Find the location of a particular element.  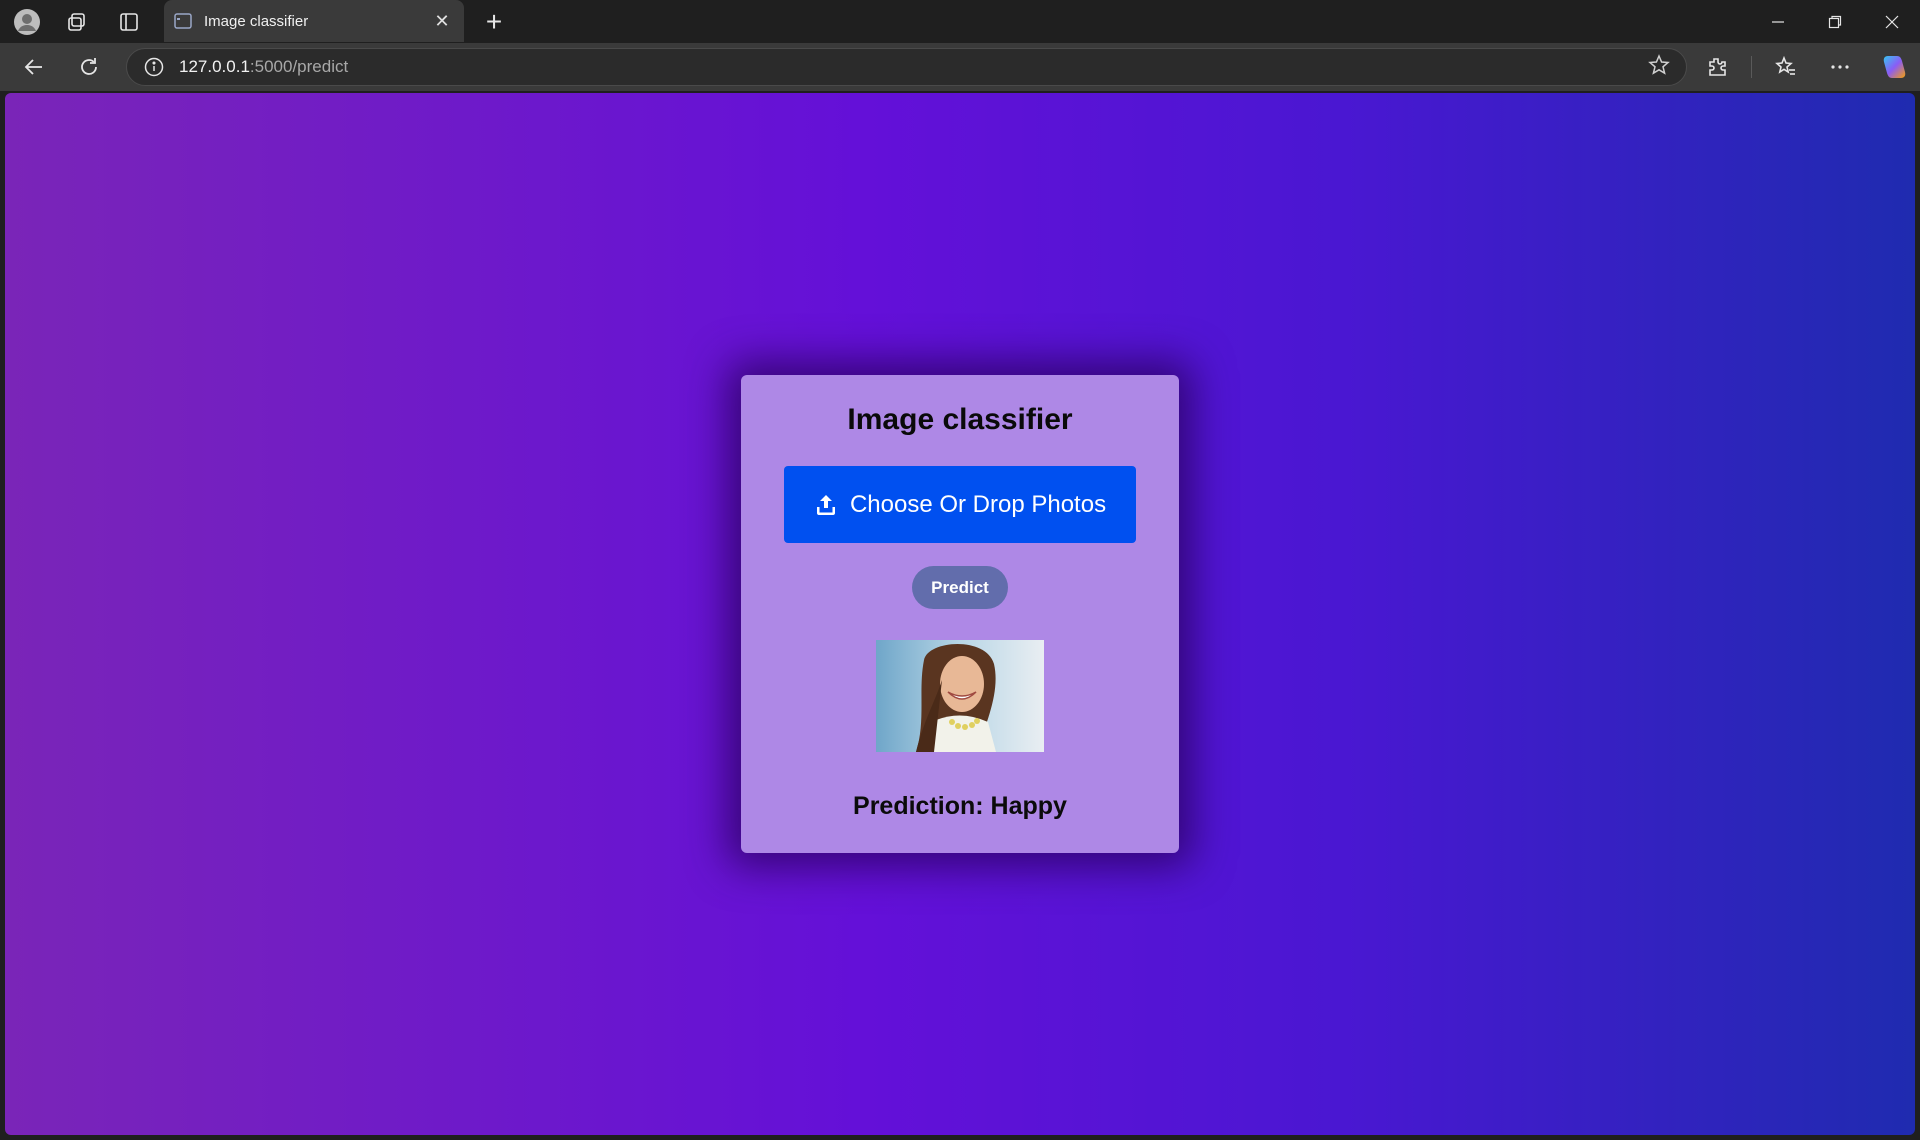

address-bar: 127.0.0.1:5000/predict is located at coordinates (906, 67).